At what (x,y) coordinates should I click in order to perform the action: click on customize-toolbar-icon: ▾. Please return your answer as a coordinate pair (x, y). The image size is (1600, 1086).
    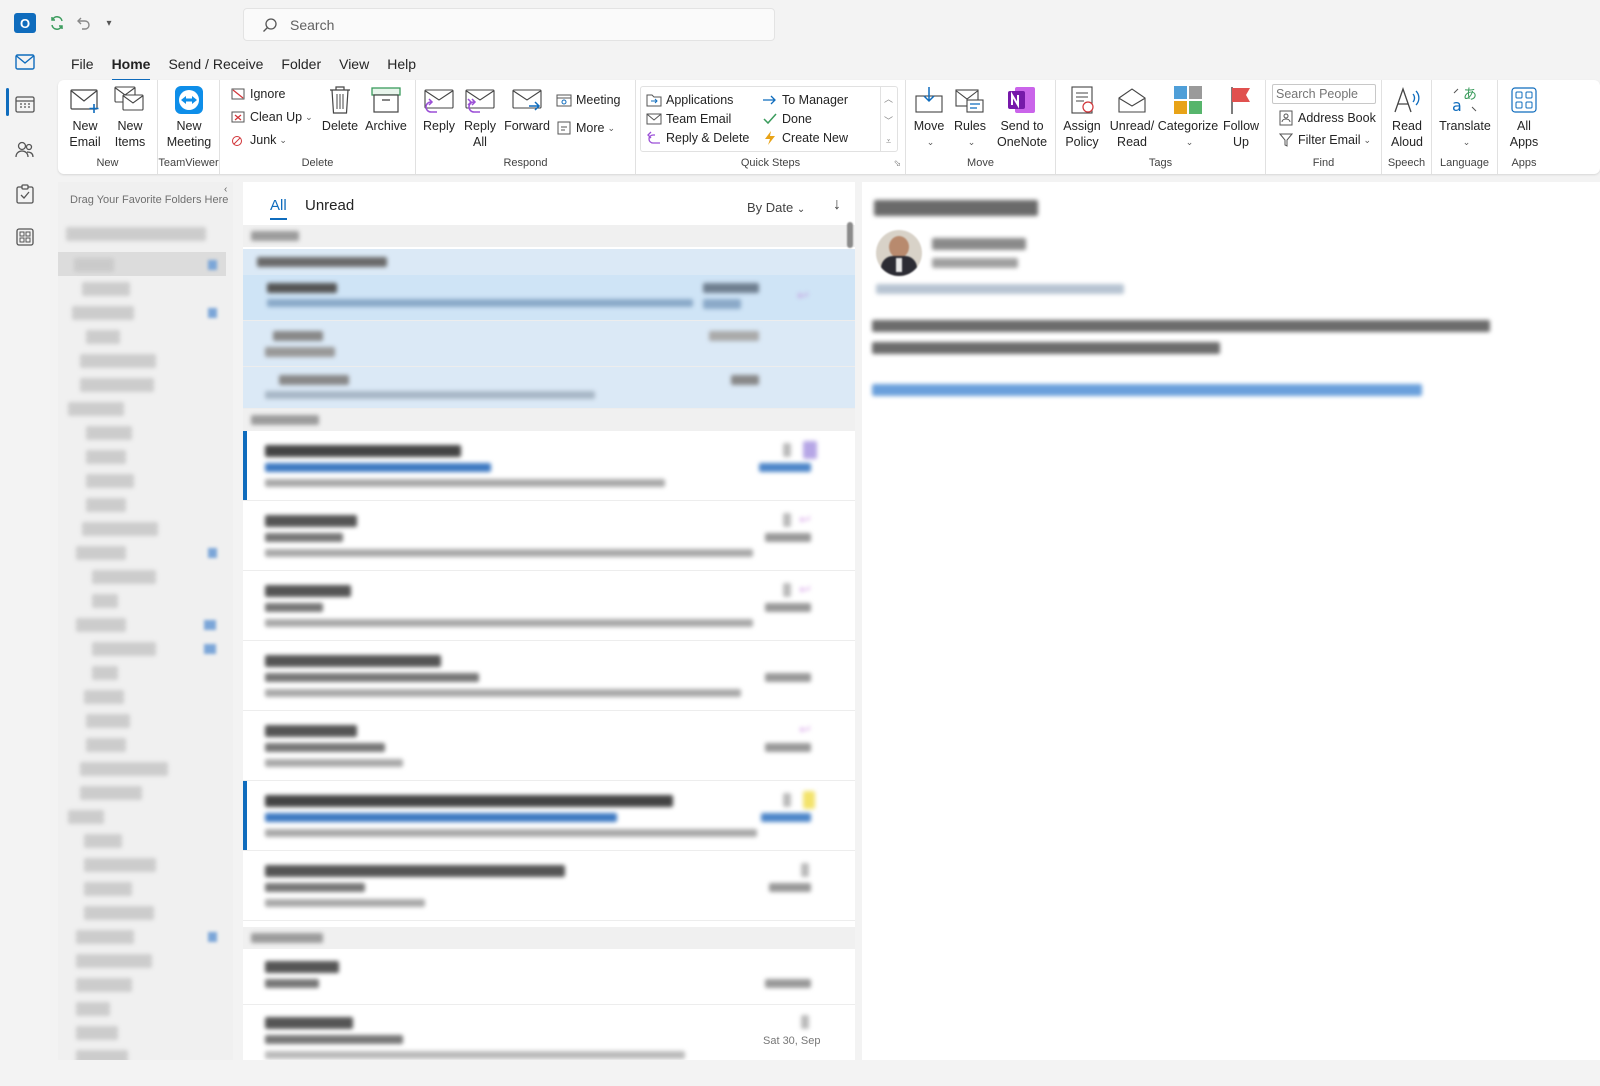
    Looking at the image, I should click on (109, 23).